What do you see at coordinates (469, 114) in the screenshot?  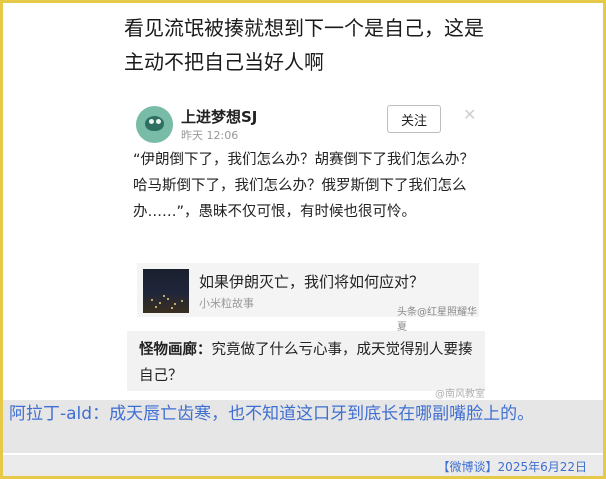 I see `close-icon: ✕` at bounding box center [469, 114].